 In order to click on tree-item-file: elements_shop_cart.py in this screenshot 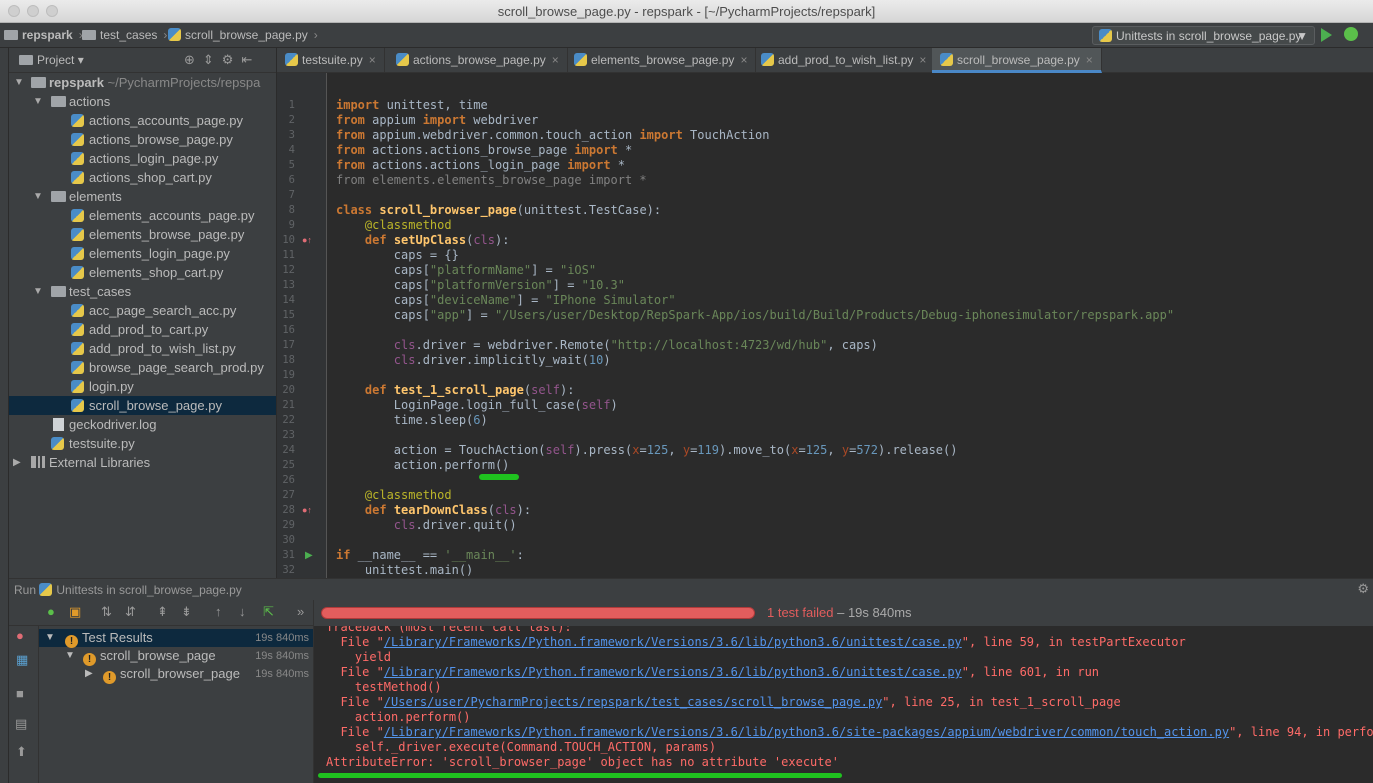, I will do `click(142, 272)`.